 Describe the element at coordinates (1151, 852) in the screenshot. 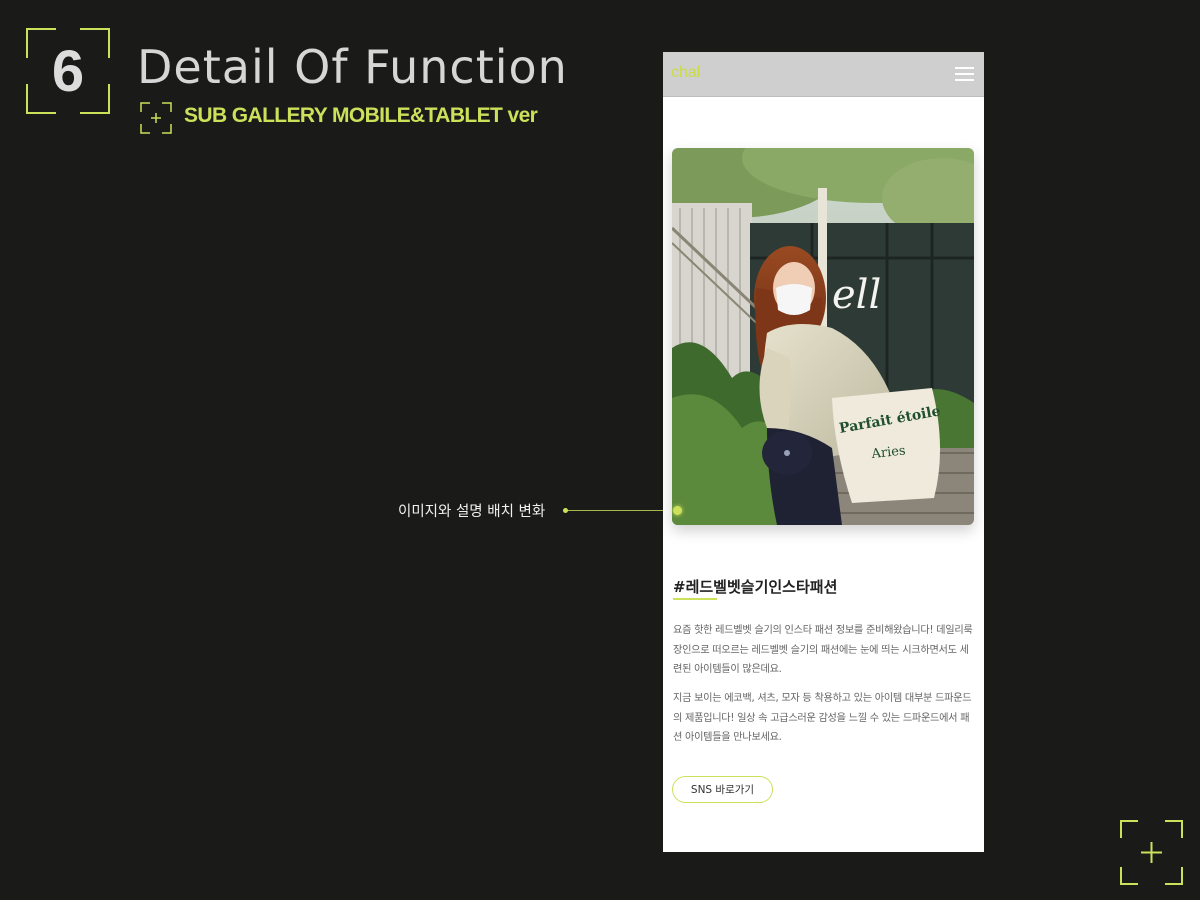

I see `plus-button-icon` at that location.